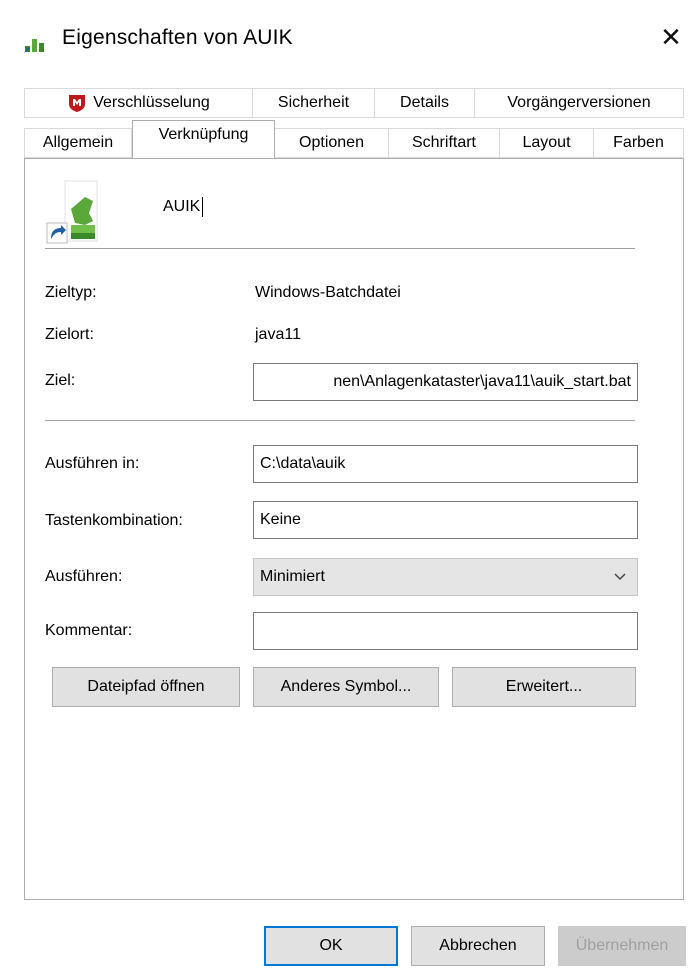  I want to click on dateipfad-oeffnen-button: Dateipfad öffnen, so click(146, 687).